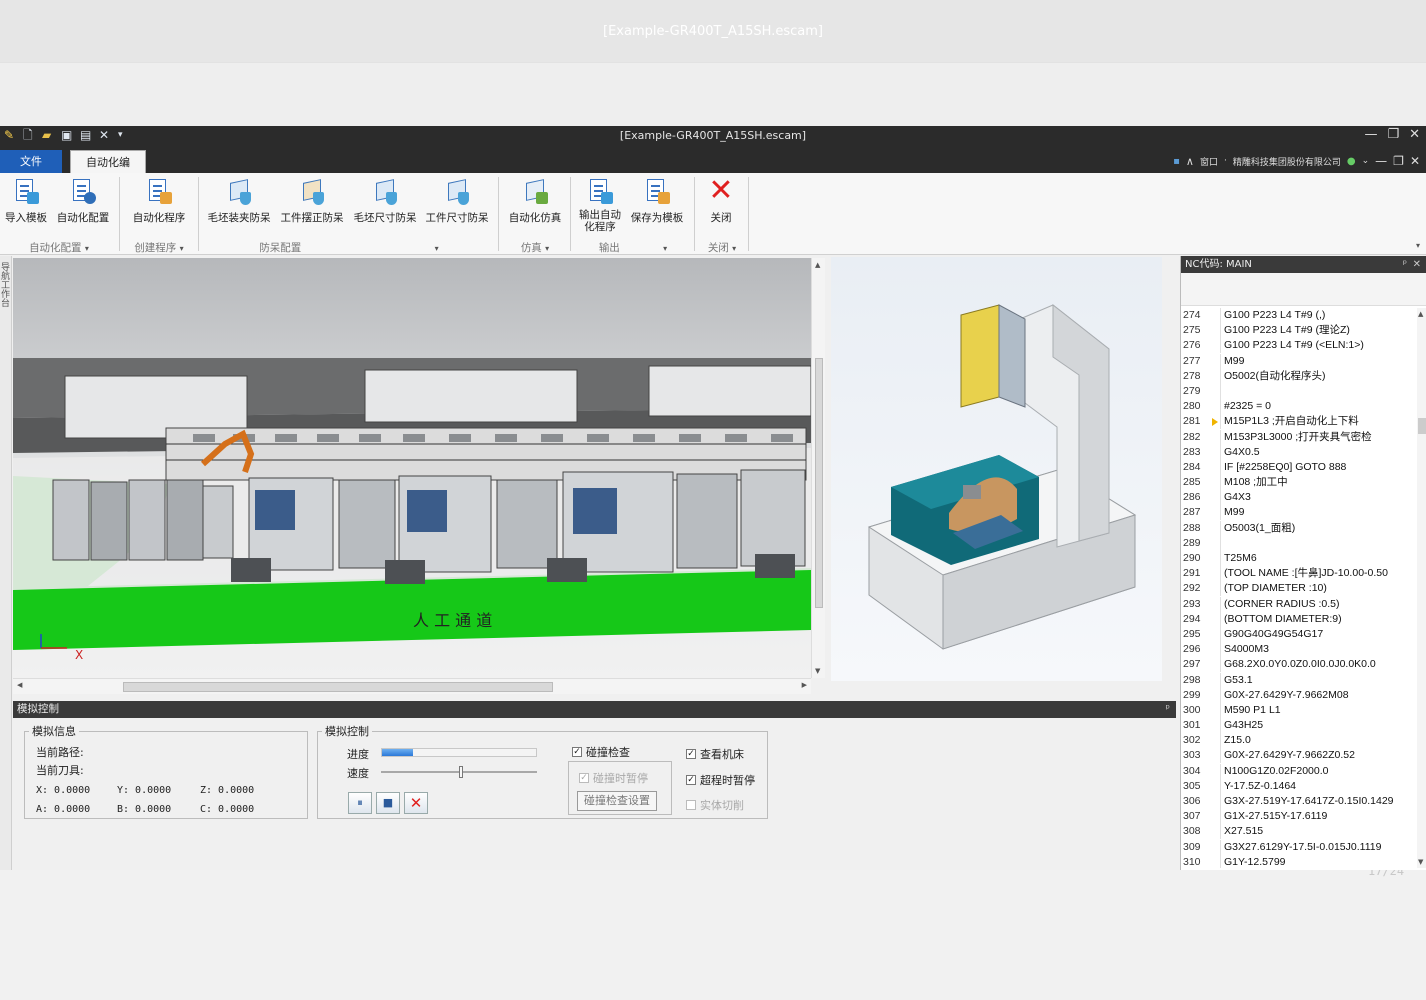  Describe the element at coordinates (1299, 361) in the screenshot. I see `nc-code-line: 277 M99` at that location.